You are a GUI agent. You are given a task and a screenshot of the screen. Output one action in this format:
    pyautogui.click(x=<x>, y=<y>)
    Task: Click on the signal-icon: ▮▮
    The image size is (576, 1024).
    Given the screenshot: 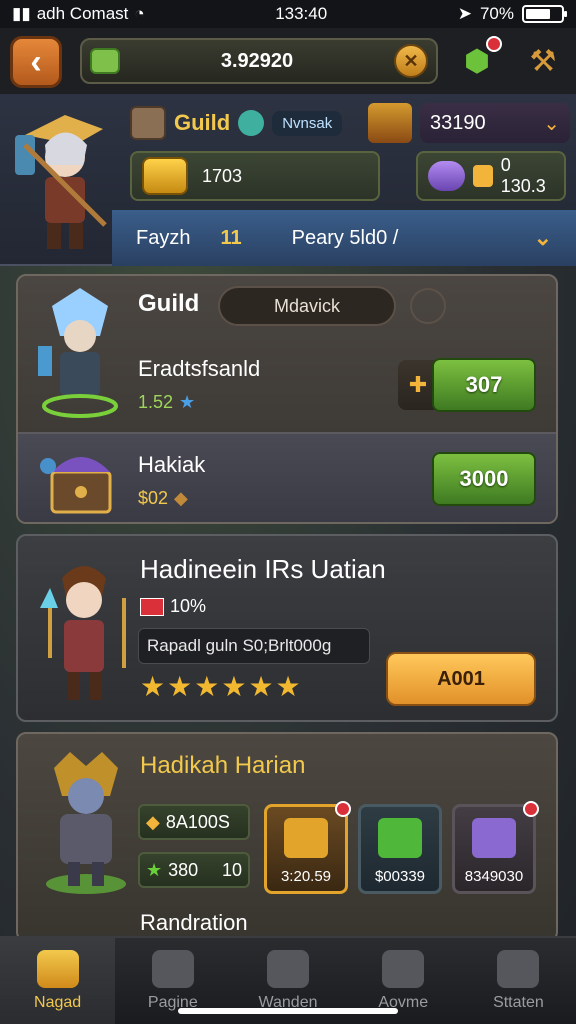 What is the action you would take?
    pyautogui.click(x=21, y=13)
    